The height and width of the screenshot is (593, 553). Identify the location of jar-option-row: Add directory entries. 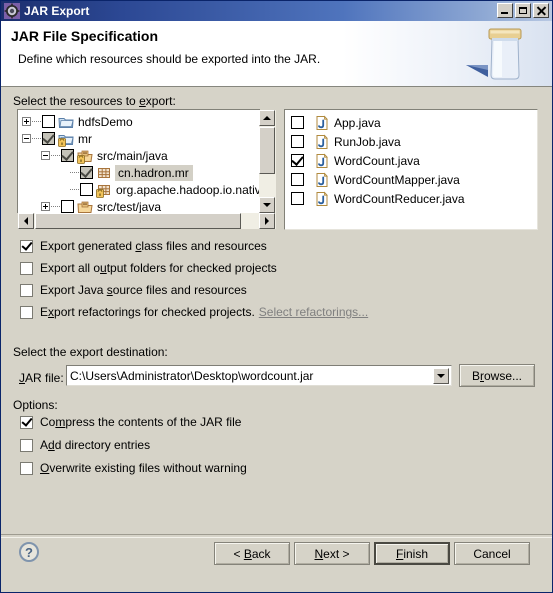
(85, 445).